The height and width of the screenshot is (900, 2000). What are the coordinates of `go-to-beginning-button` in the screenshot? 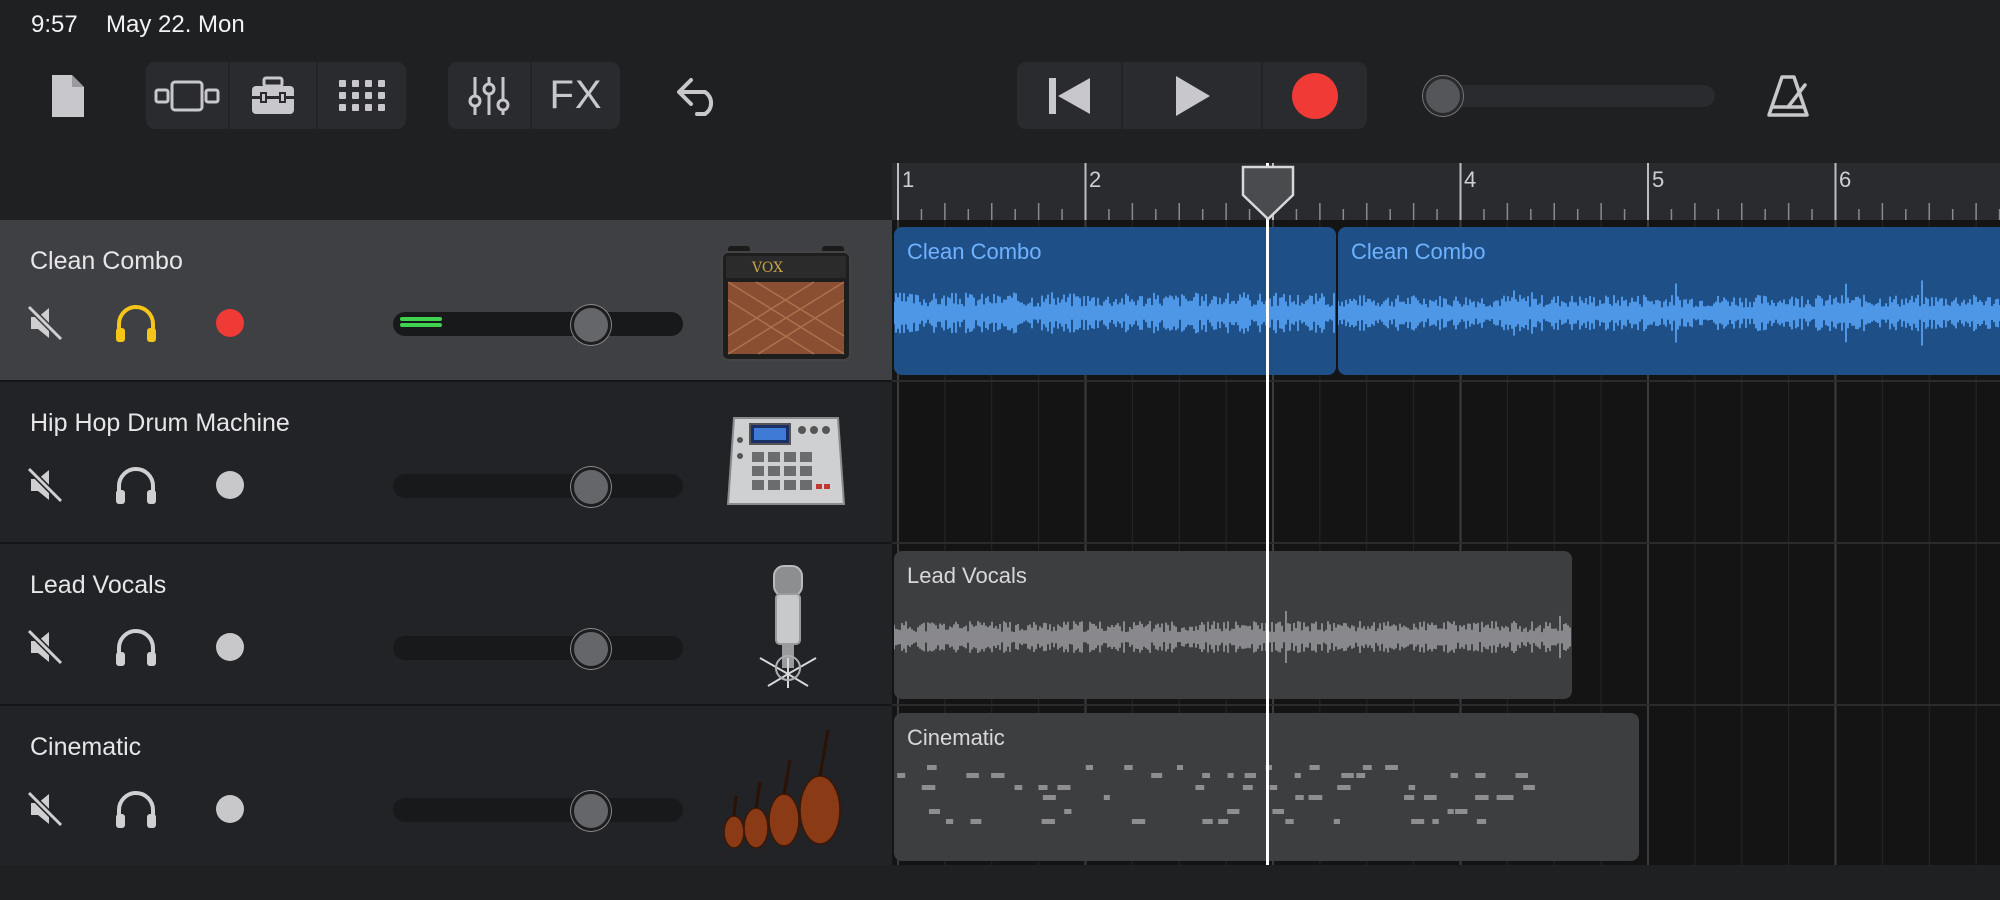 It's located at (1070, 95).